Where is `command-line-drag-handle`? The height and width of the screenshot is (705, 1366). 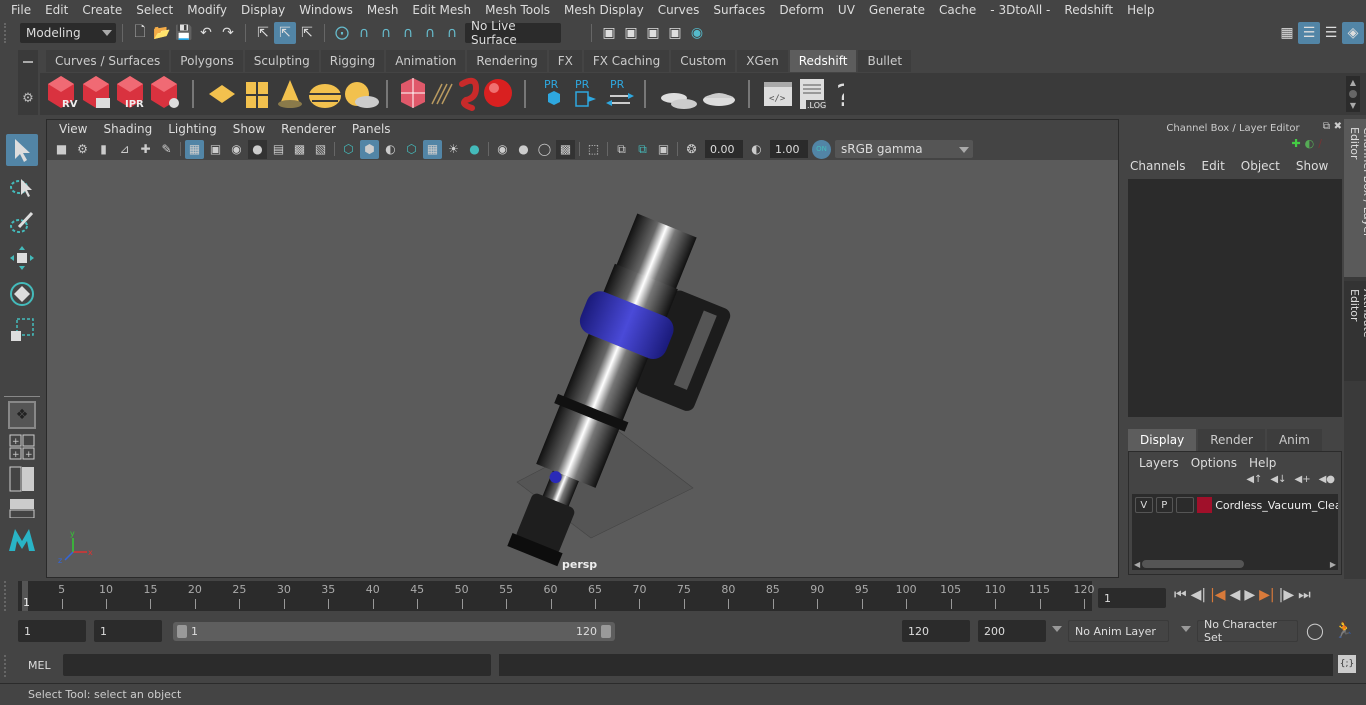
command-line-drag-handle is located at coordinates (6, 666).